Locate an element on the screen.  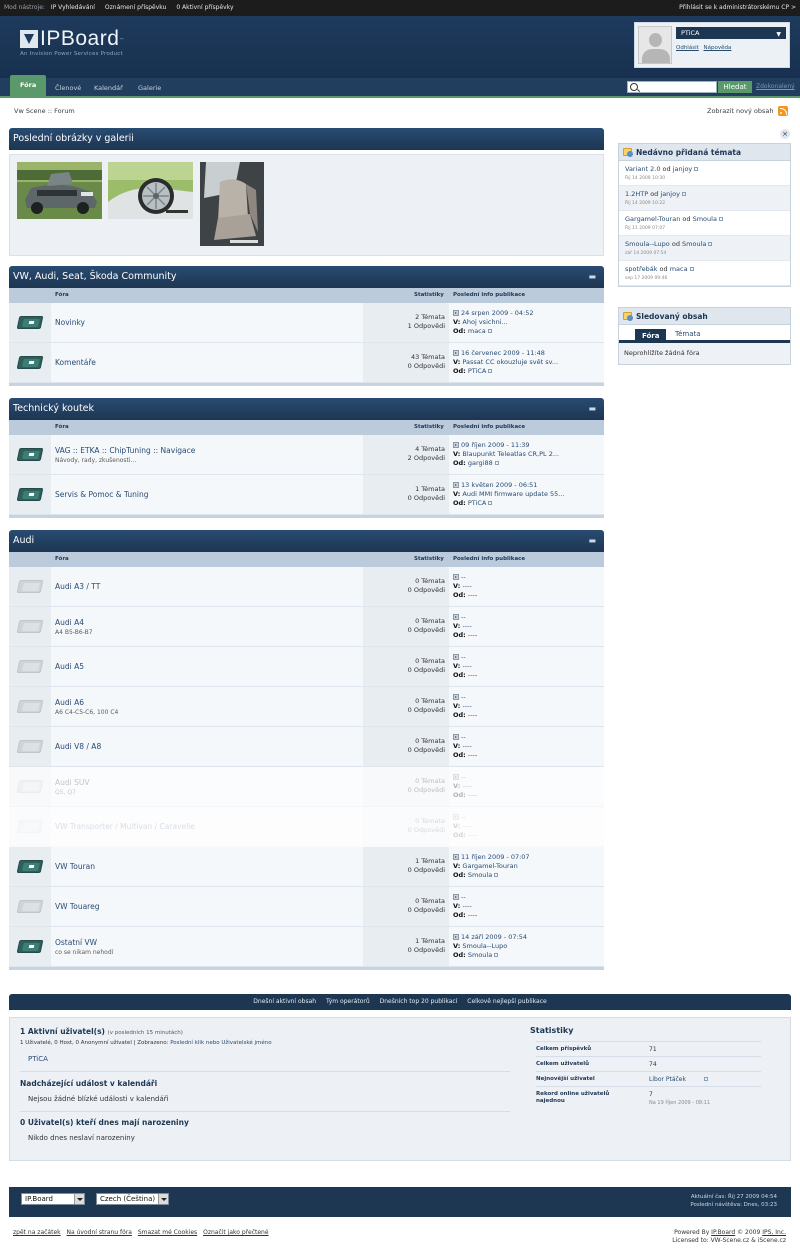
forum-name: Servis & Pomoc & Tuning is located at coordinates (102, 494).